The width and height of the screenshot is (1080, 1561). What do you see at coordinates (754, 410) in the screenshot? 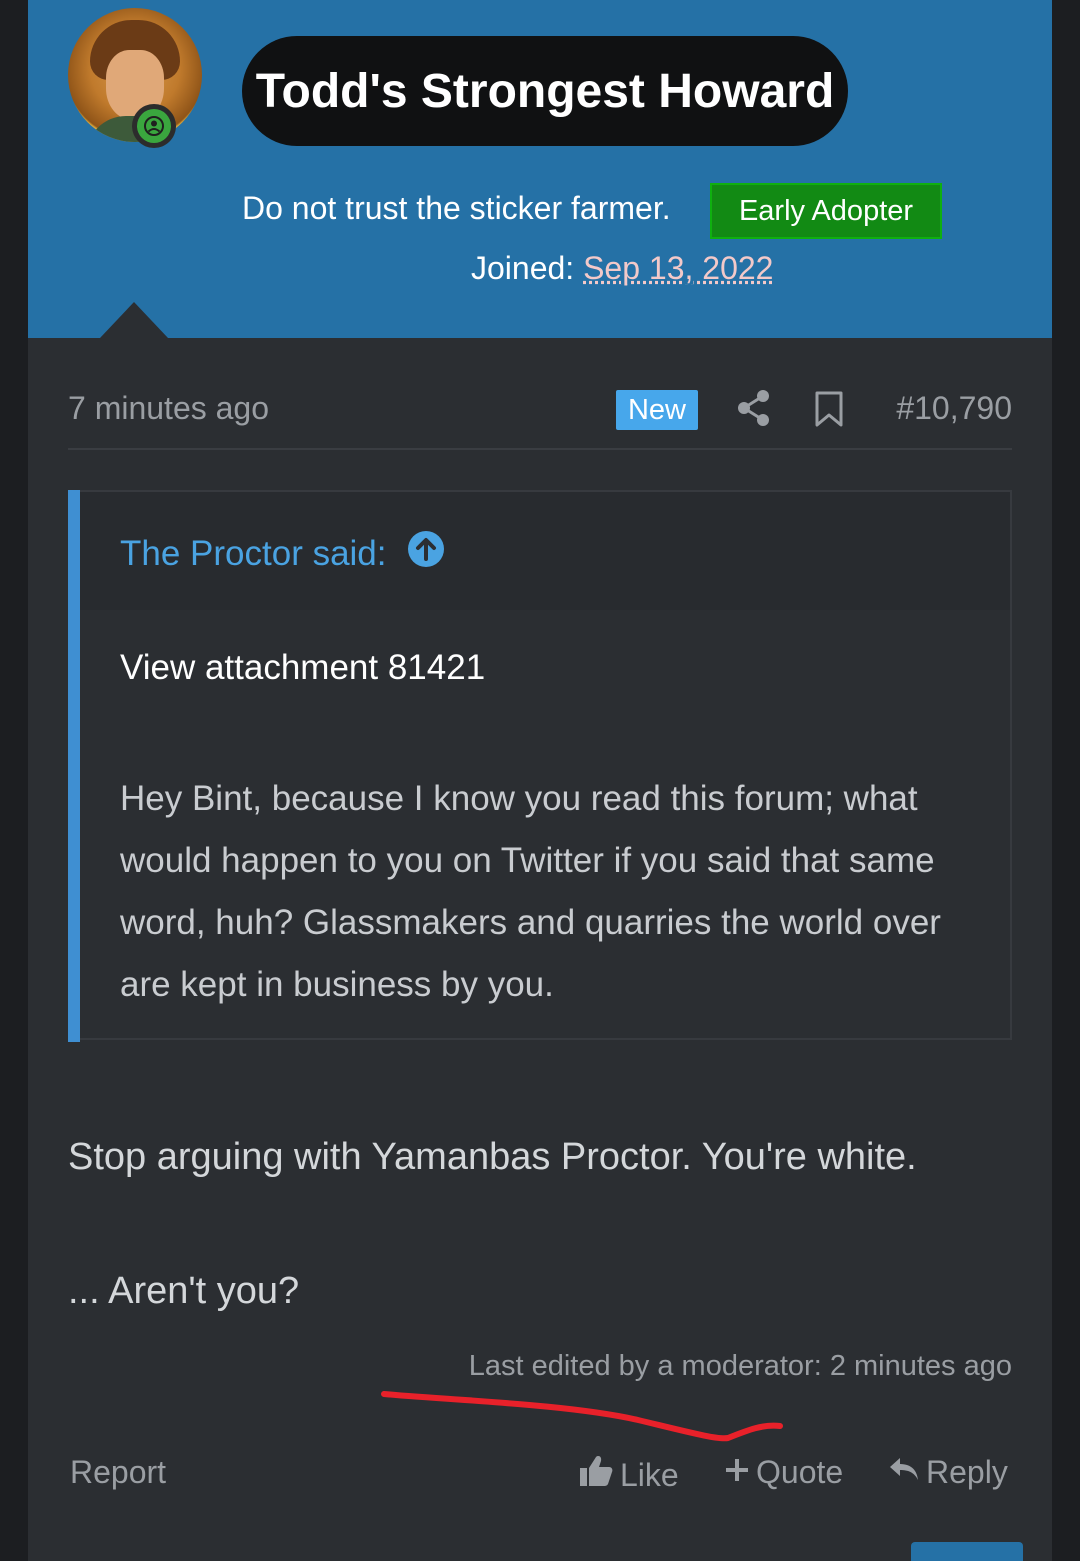
I see `share-icon` at bounding box center [754, 410].